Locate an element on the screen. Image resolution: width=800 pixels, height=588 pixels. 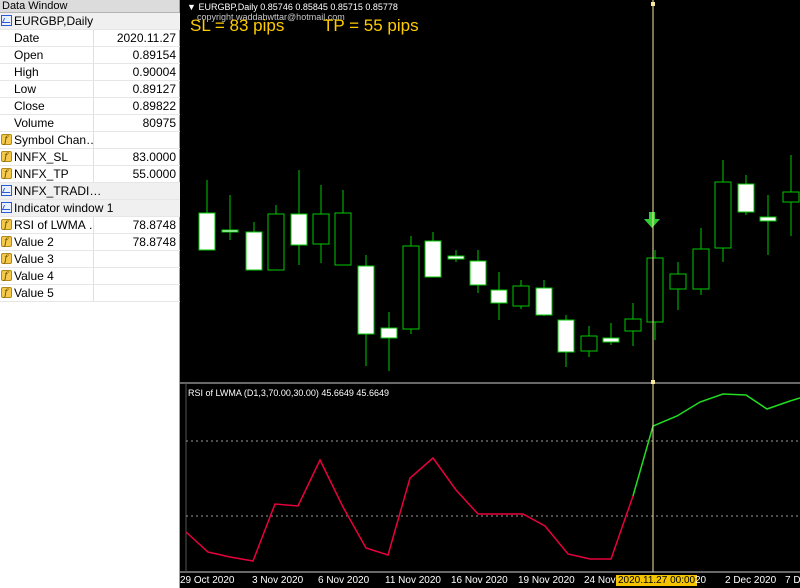
data-window-row-value: 0.90004 is located at coordinates (154, 72).